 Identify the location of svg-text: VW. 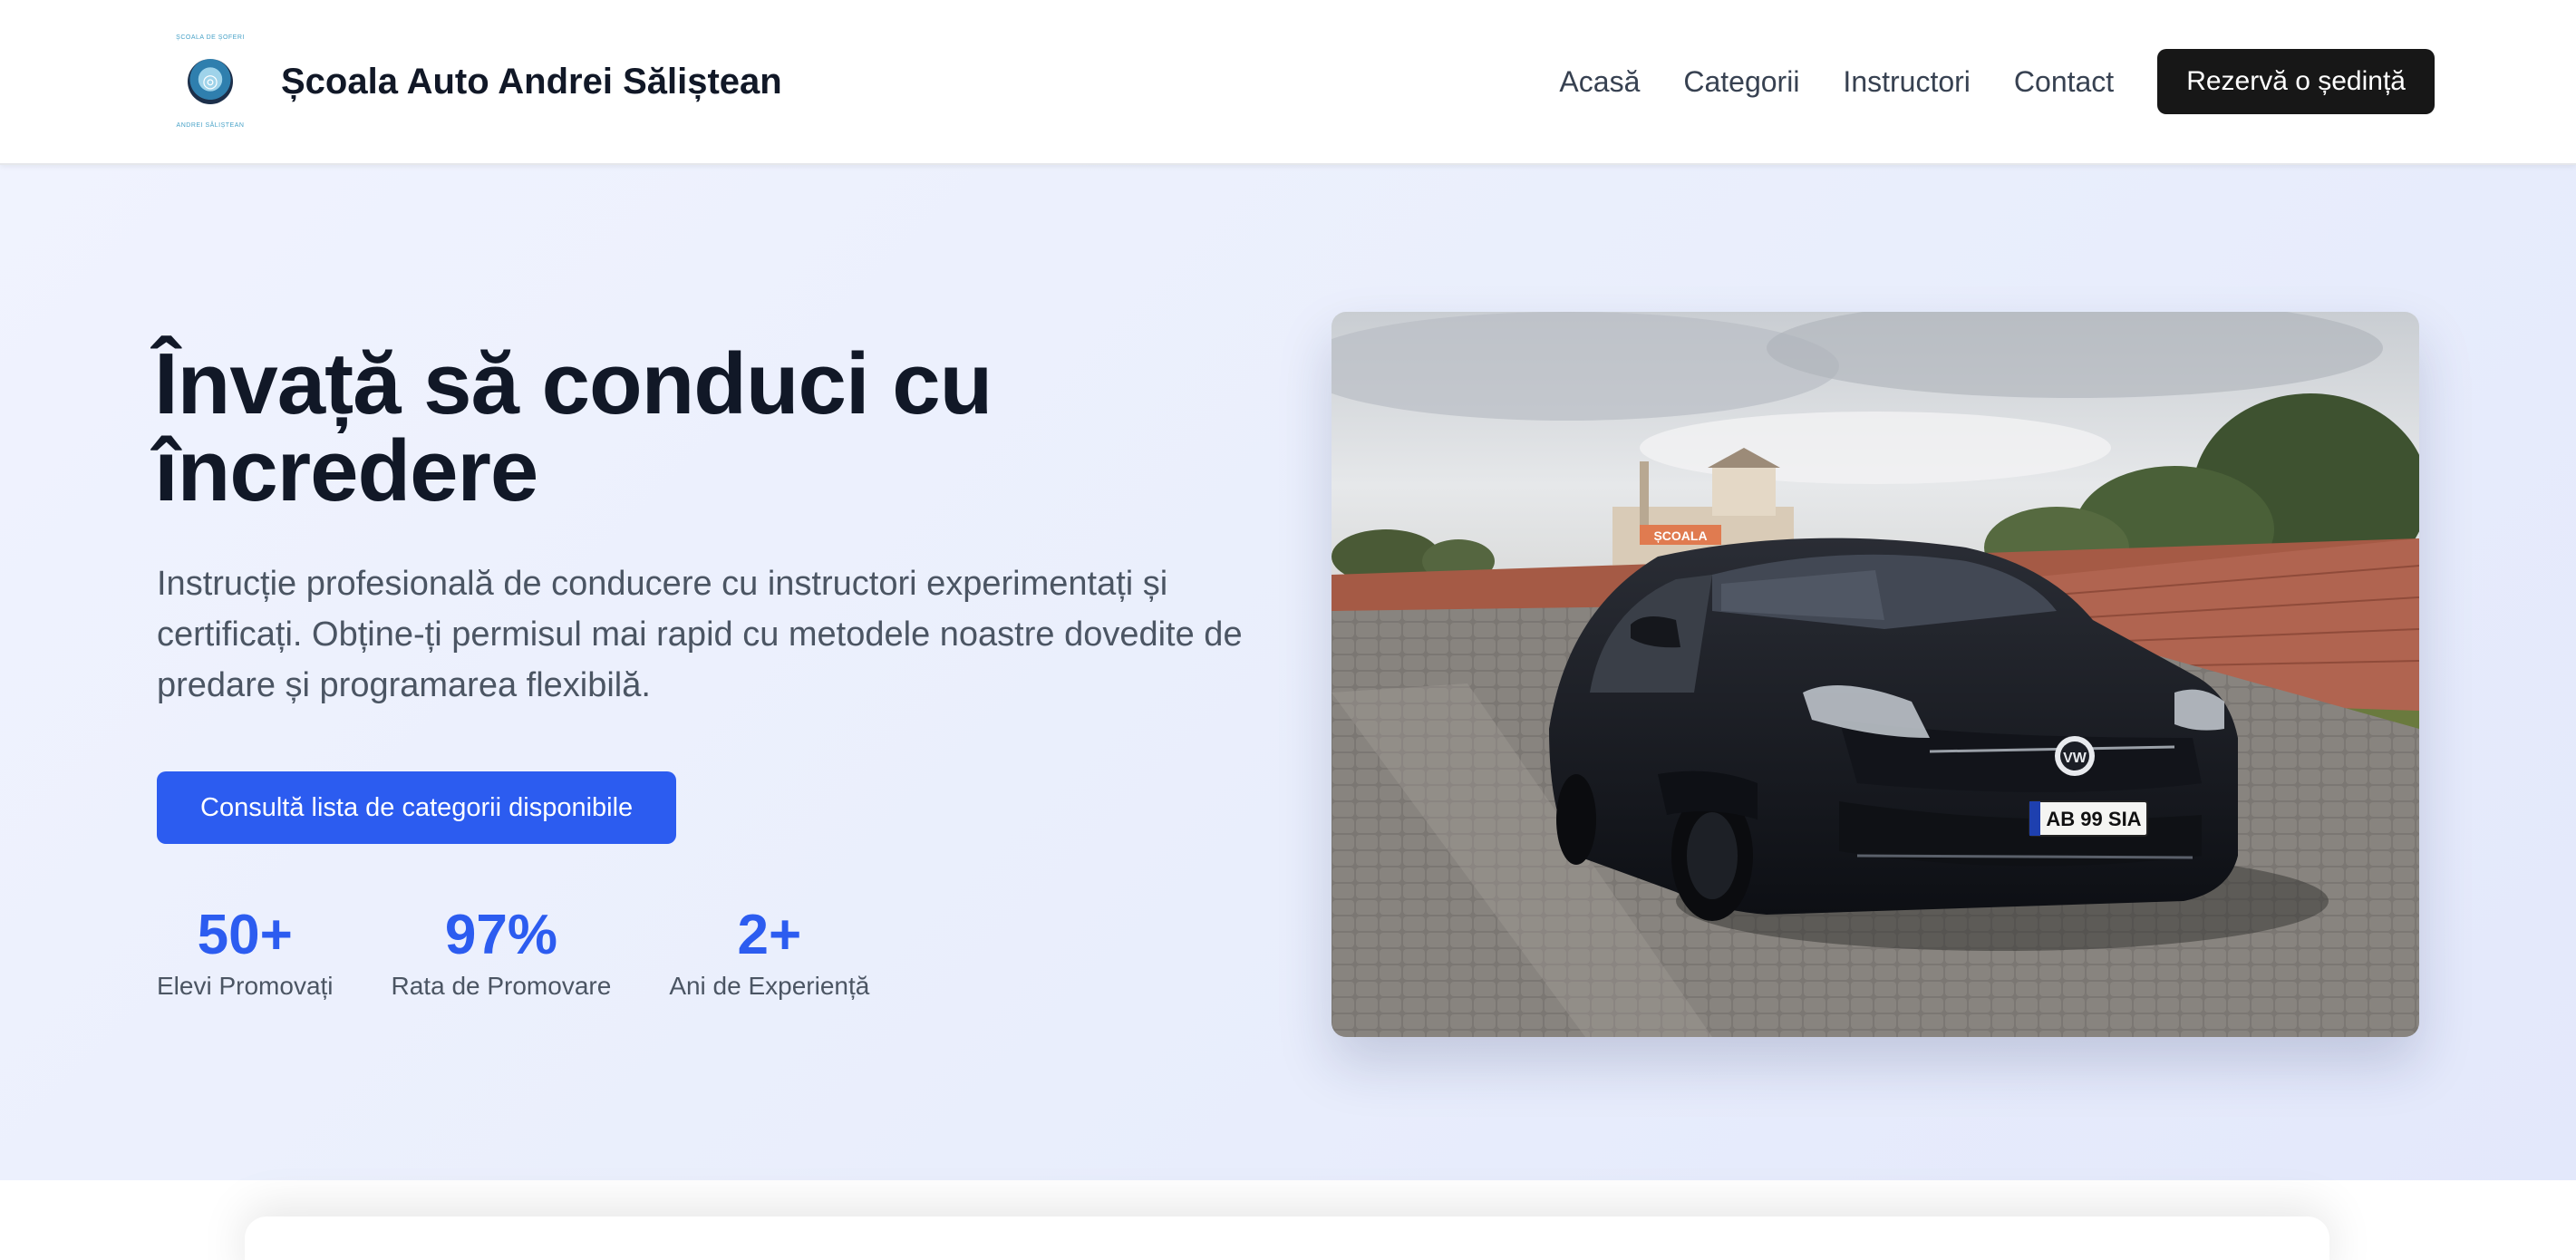
(2075, 759).